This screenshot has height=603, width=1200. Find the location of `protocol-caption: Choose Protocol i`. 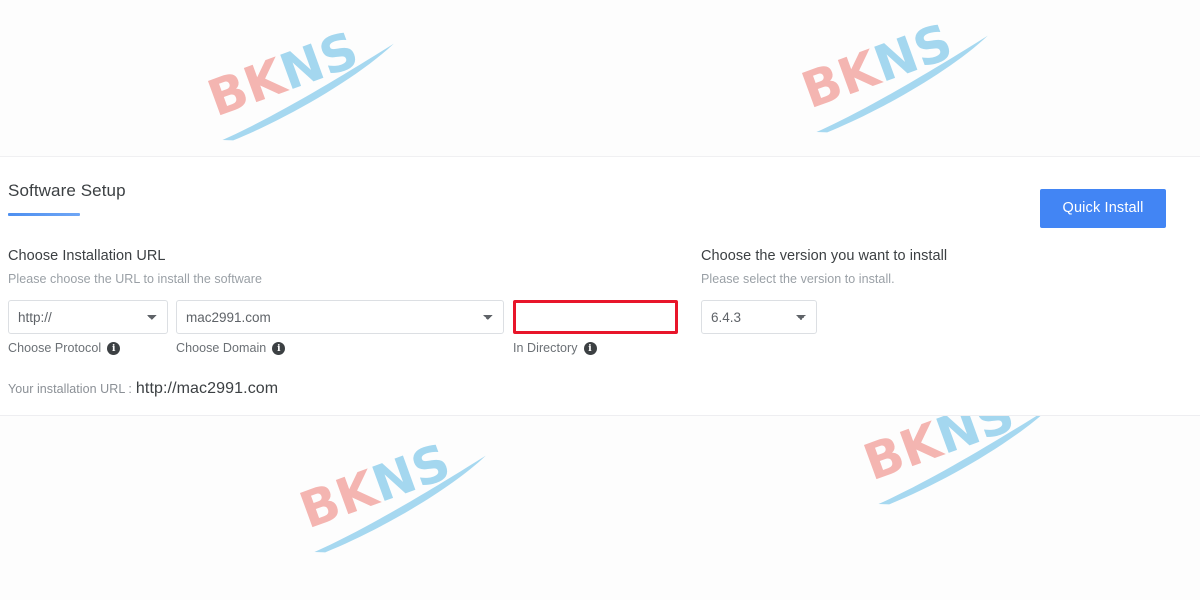

protocol-caption: Choose Protocol i is located at coordinates (88, 348).